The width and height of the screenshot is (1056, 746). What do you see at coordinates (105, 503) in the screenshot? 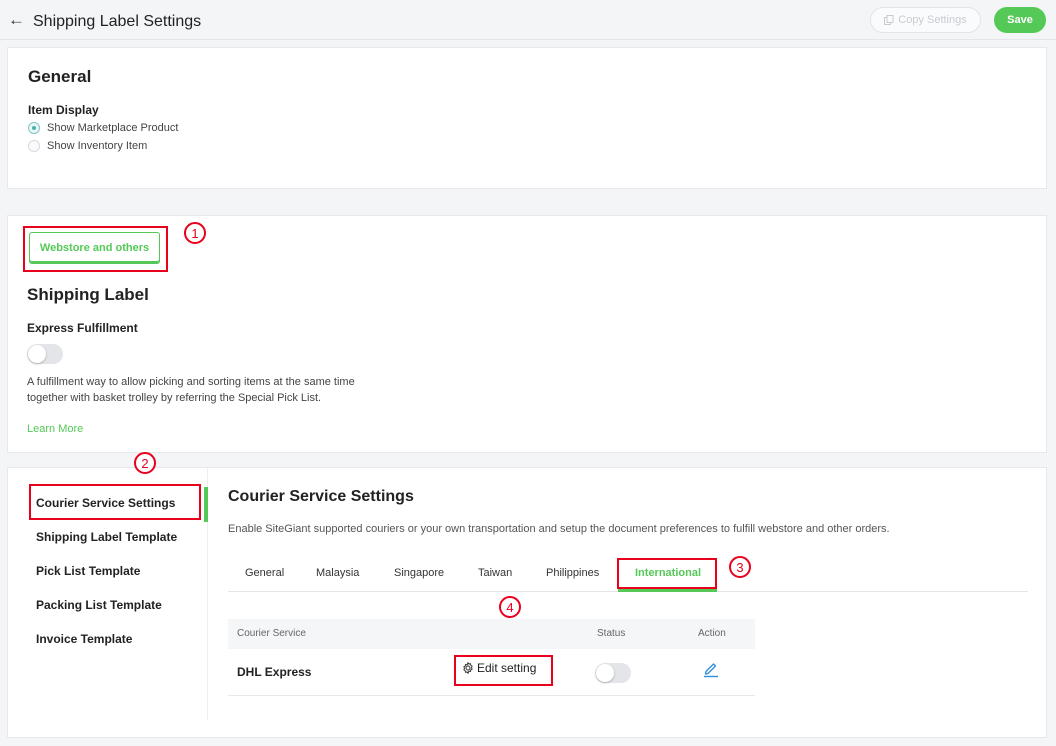
I see `sidebar-item-courier-service-settings: Courier Service Settings` at bounding box center [105, 503].